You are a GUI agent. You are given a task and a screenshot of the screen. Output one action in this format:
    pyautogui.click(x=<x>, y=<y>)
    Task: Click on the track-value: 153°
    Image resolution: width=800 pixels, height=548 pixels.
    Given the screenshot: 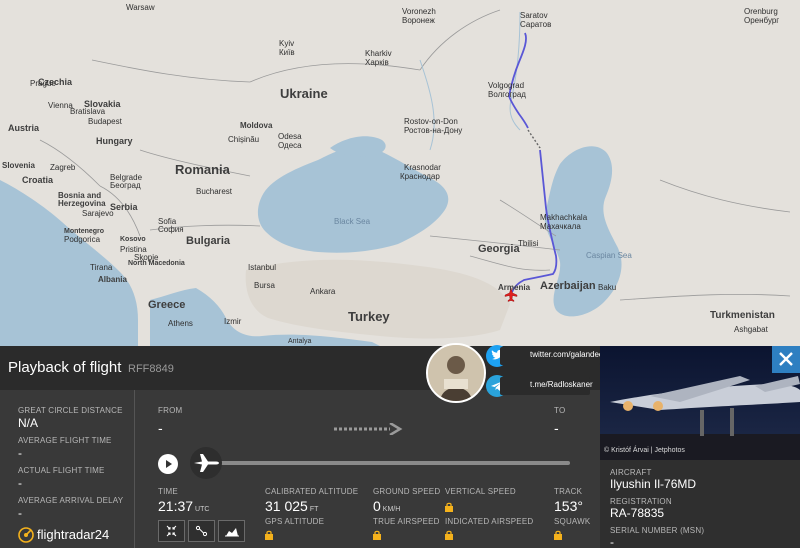 What is the action you would take?
    pyautogui.click(x=568, y=506)
    